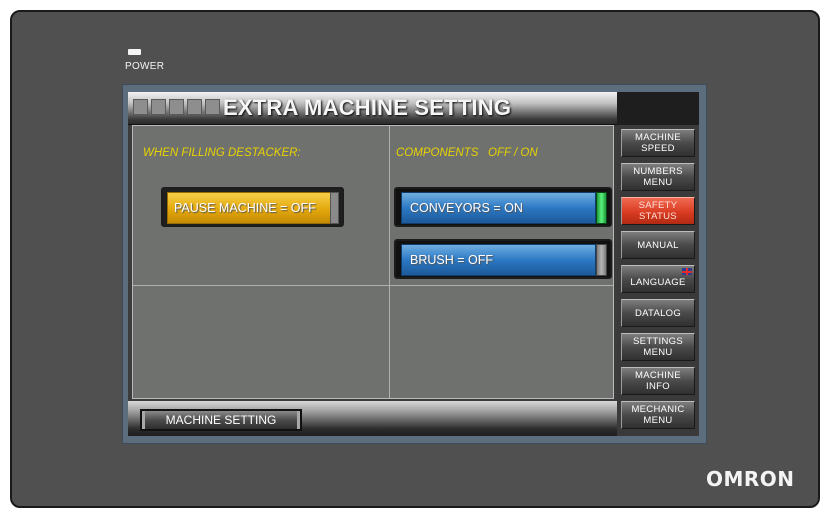 This screenshot has height=510, width=822. I want to click on menu-label: SETTINGS MENU, so click(658, 347).